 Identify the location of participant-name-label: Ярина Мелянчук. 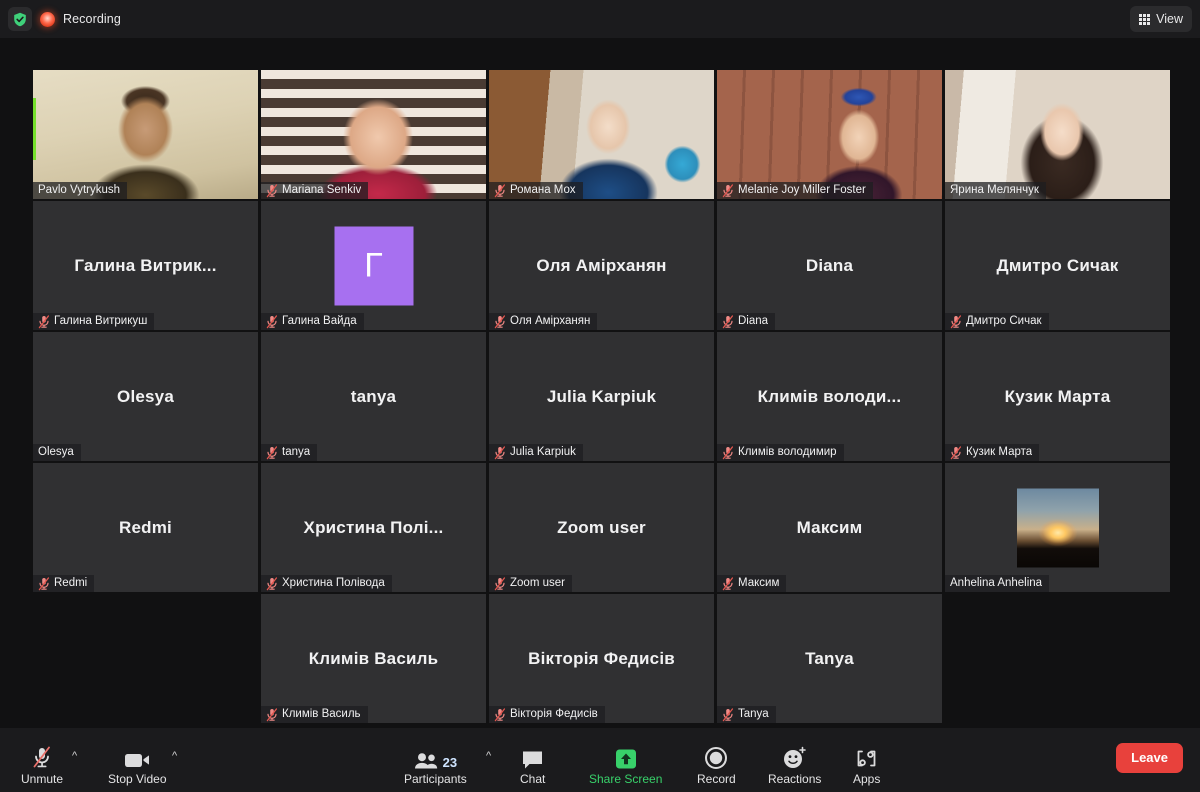
(994, 190).